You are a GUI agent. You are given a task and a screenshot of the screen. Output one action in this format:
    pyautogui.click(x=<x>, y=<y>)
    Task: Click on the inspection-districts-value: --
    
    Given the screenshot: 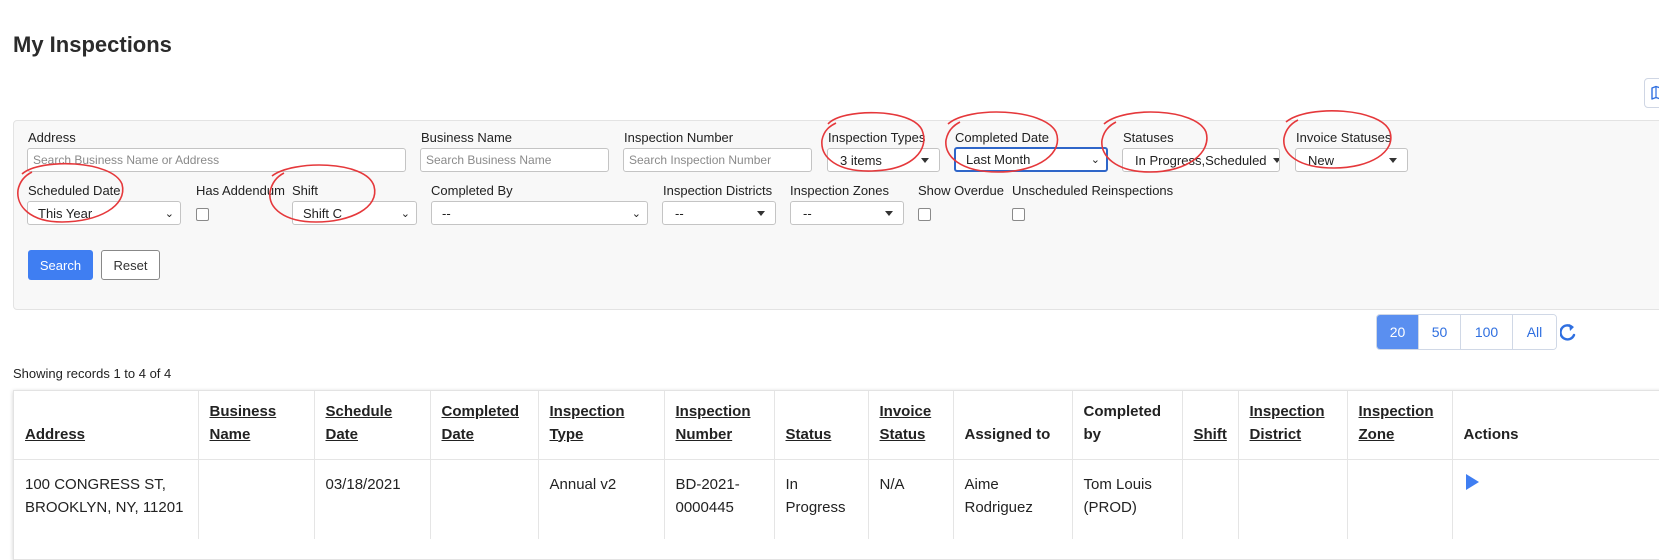 What is the action you would take?
    pyautogui.click(x=679, y=213)
    